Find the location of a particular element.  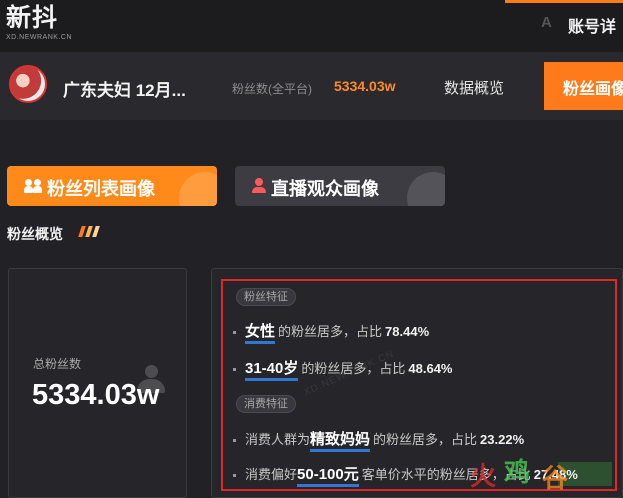

feature-highlight: 50-100元 is located at coordinates (328, 476).